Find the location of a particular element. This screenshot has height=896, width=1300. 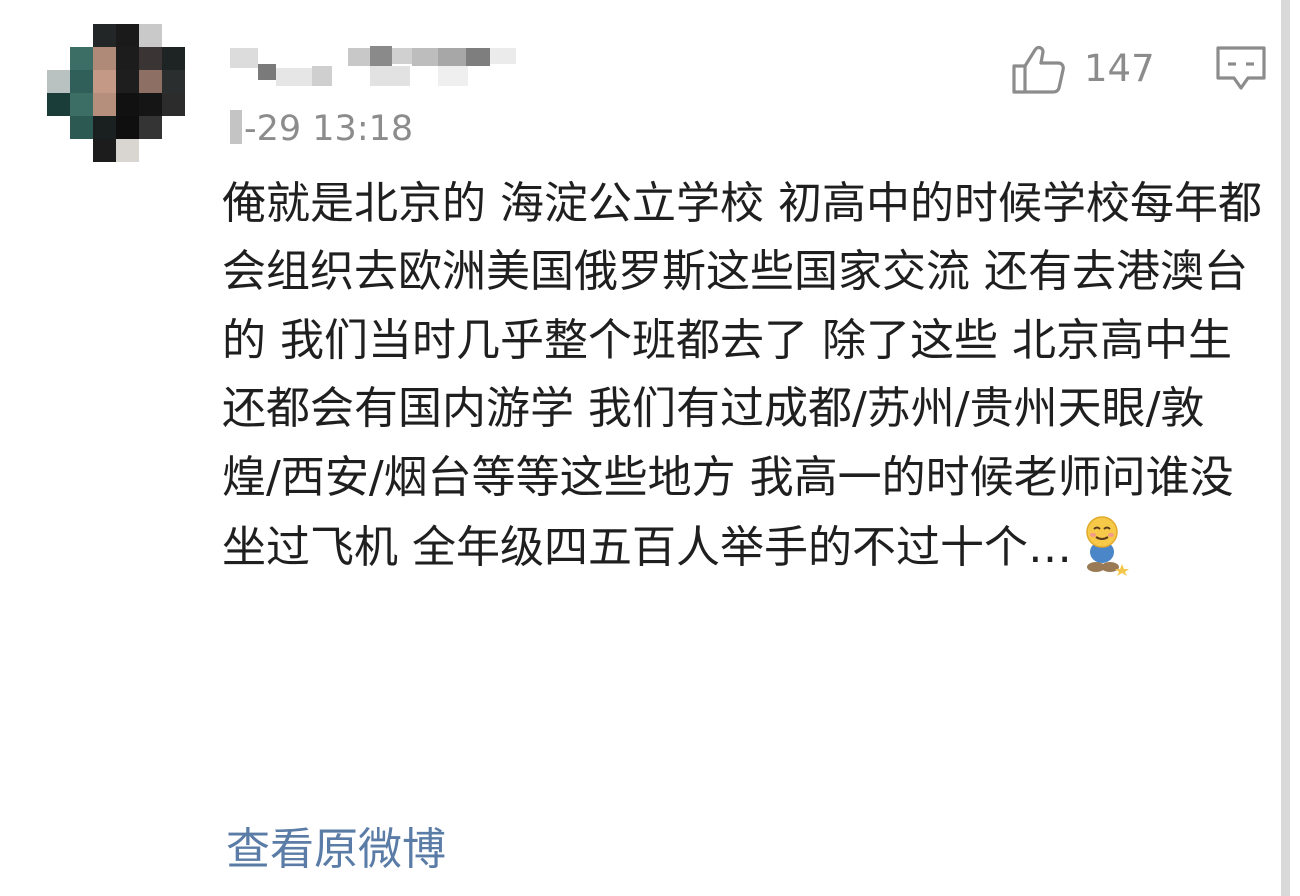

timestamp-blurred-prefix is located at coordinates (236, 127).